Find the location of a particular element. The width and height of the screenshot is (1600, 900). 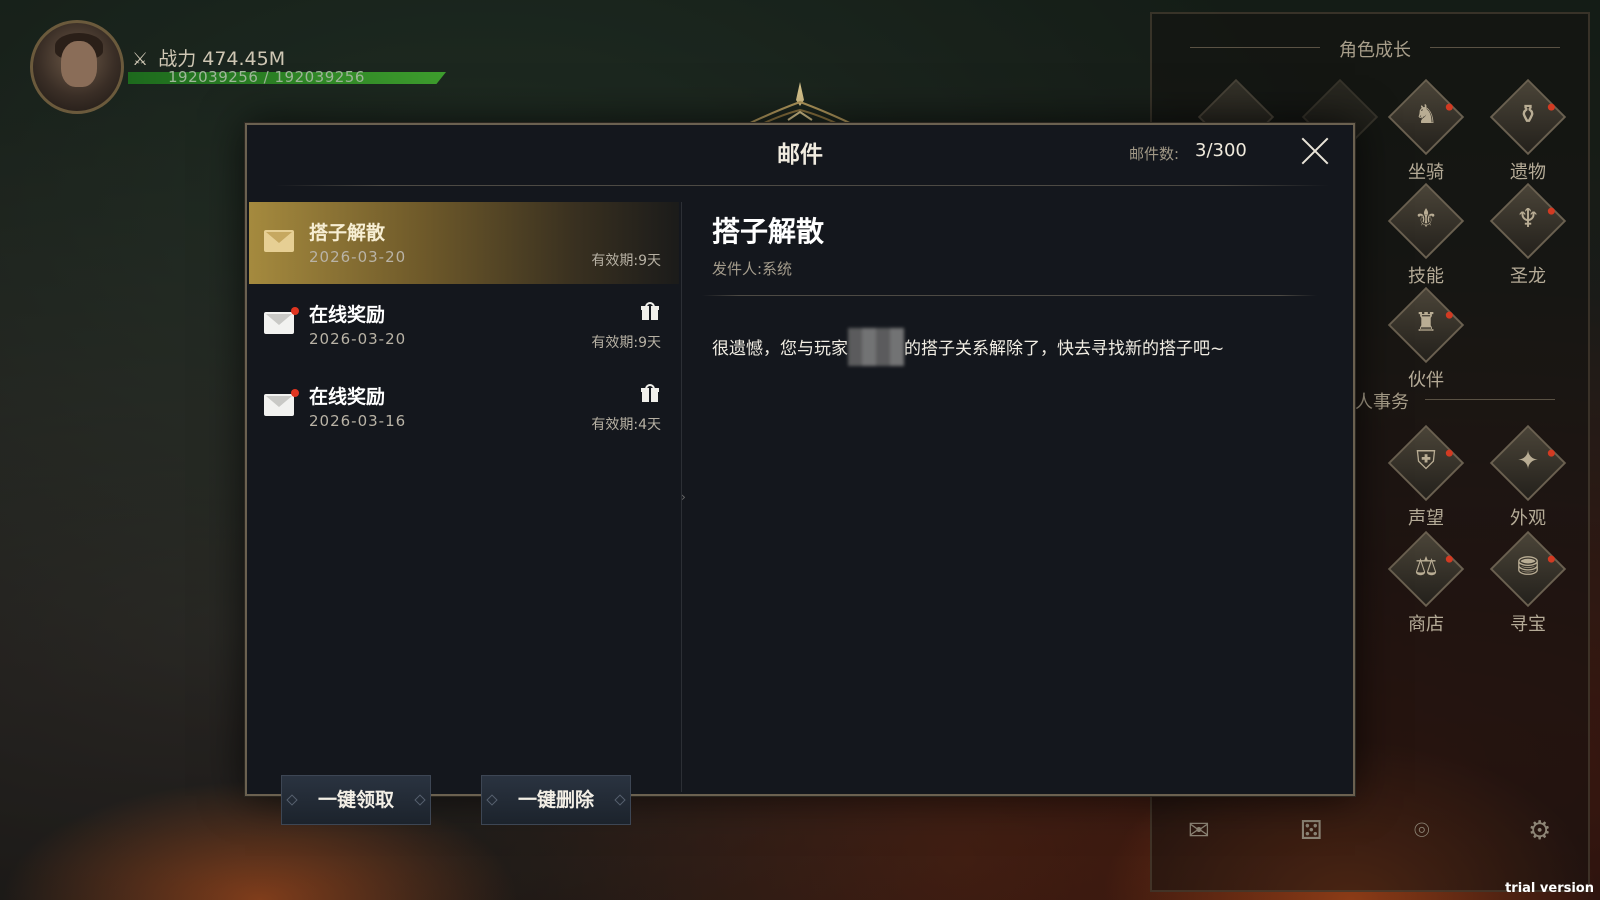

power-label: 战力 is located at coordinates (177, 59).